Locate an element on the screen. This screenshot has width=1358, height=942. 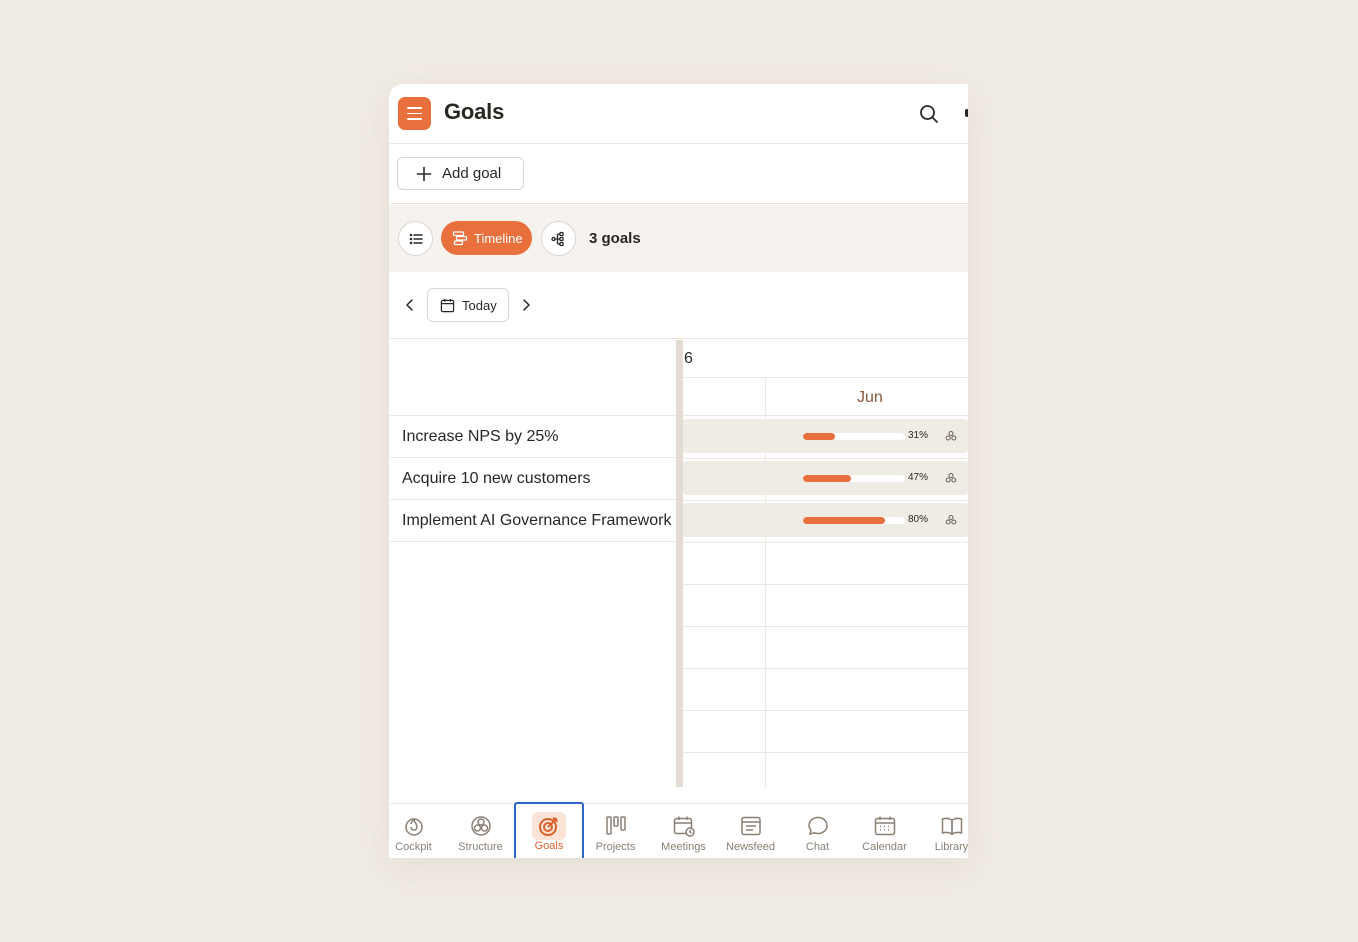
tree-view-button is located at coordinates (558, 238).